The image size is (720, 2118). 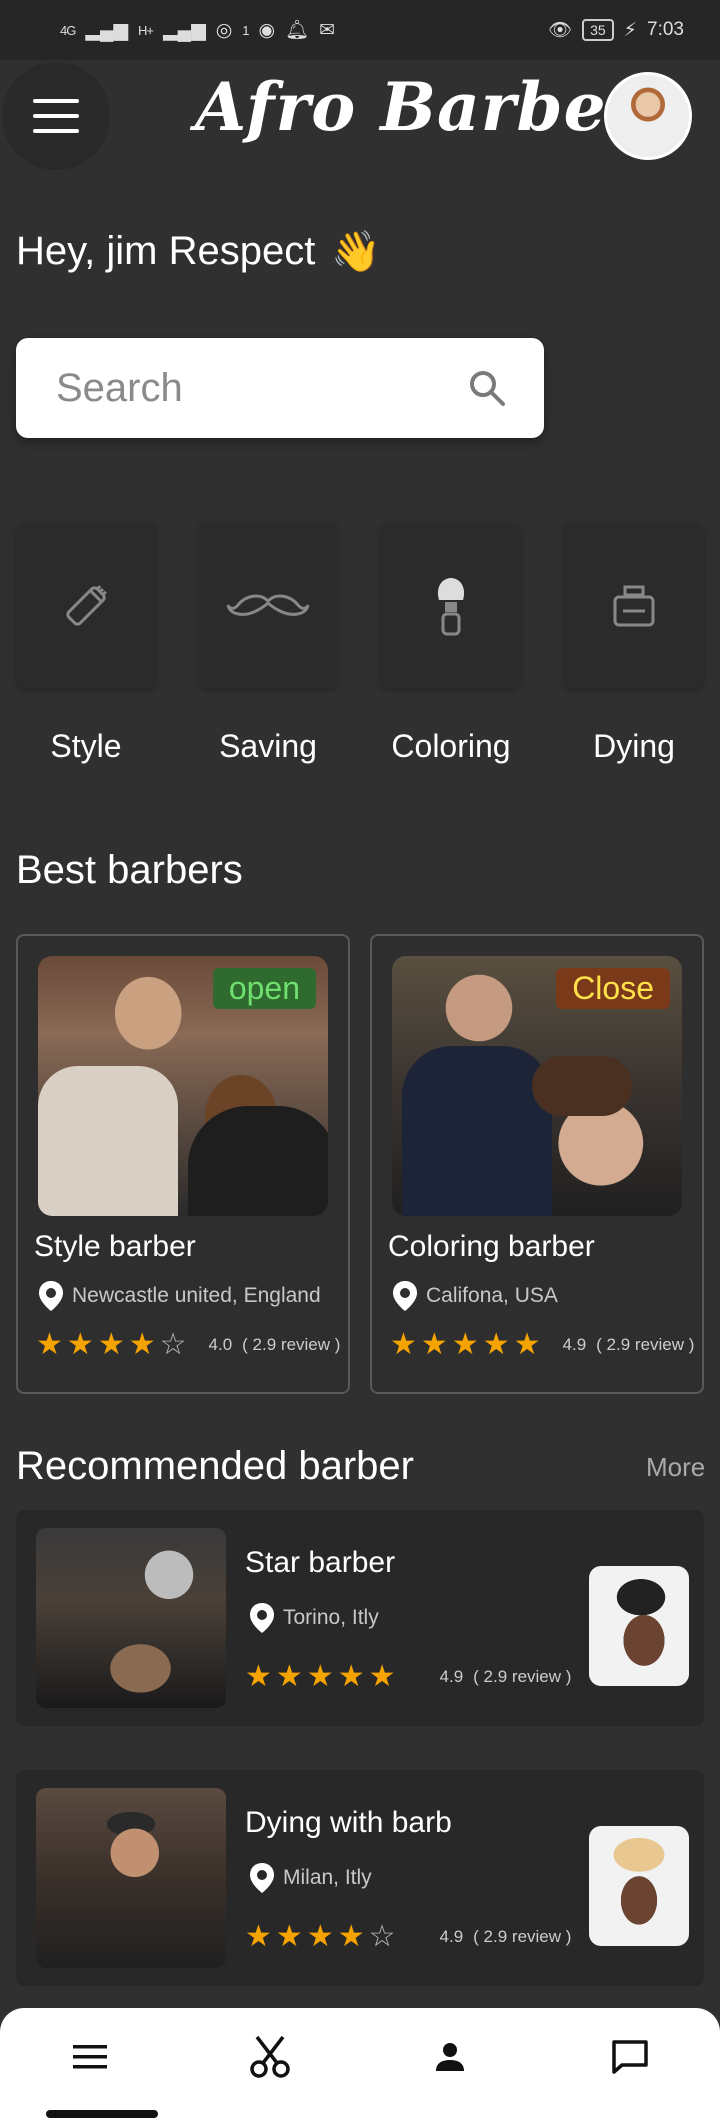 I want to click on location-text: Newcastle united, England, so click(x=196, y=1295).